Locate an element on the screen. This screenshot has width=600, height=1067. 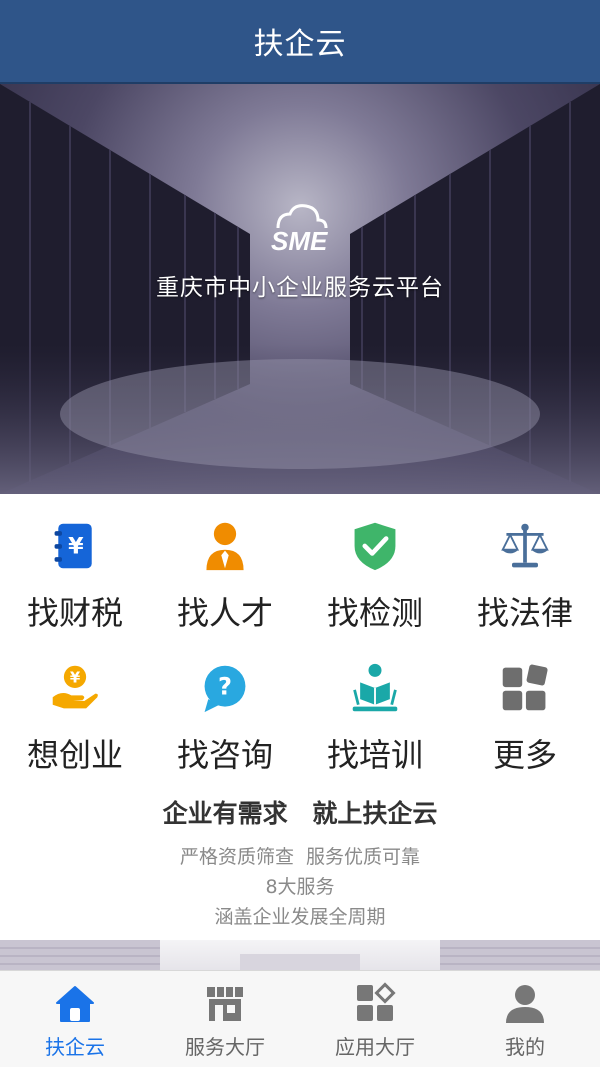
service-label: 更多 is located at coordinates (524, 755).